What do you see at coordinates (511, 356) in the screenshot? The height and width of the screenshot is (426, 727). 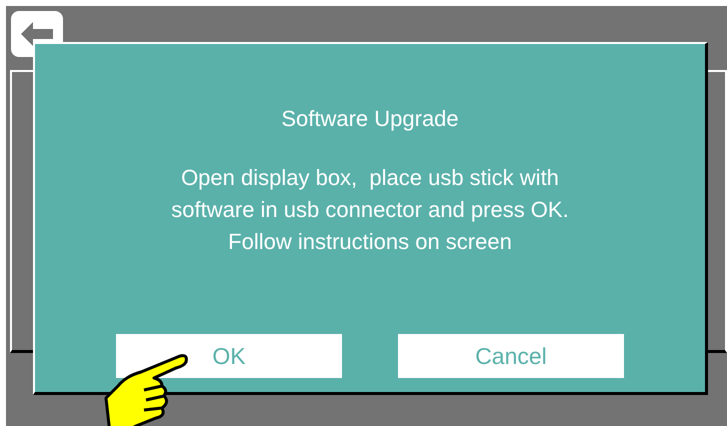 I see `dialog-button: Cancel` at bounding box center [511, 356].